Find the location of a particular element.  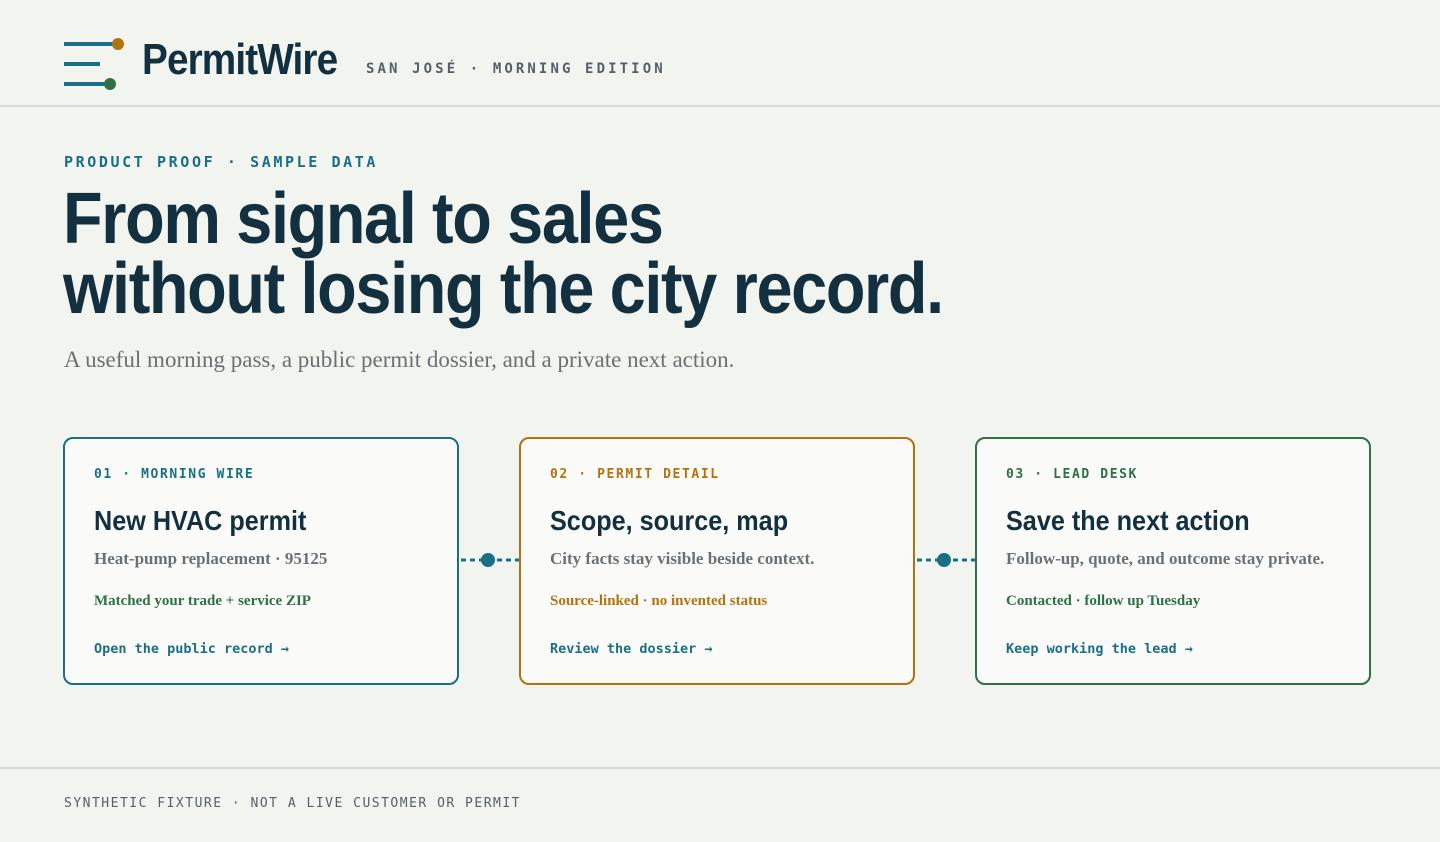

card-kicker: 01 · MORNING WIRE is located at coordinates (174, 474).